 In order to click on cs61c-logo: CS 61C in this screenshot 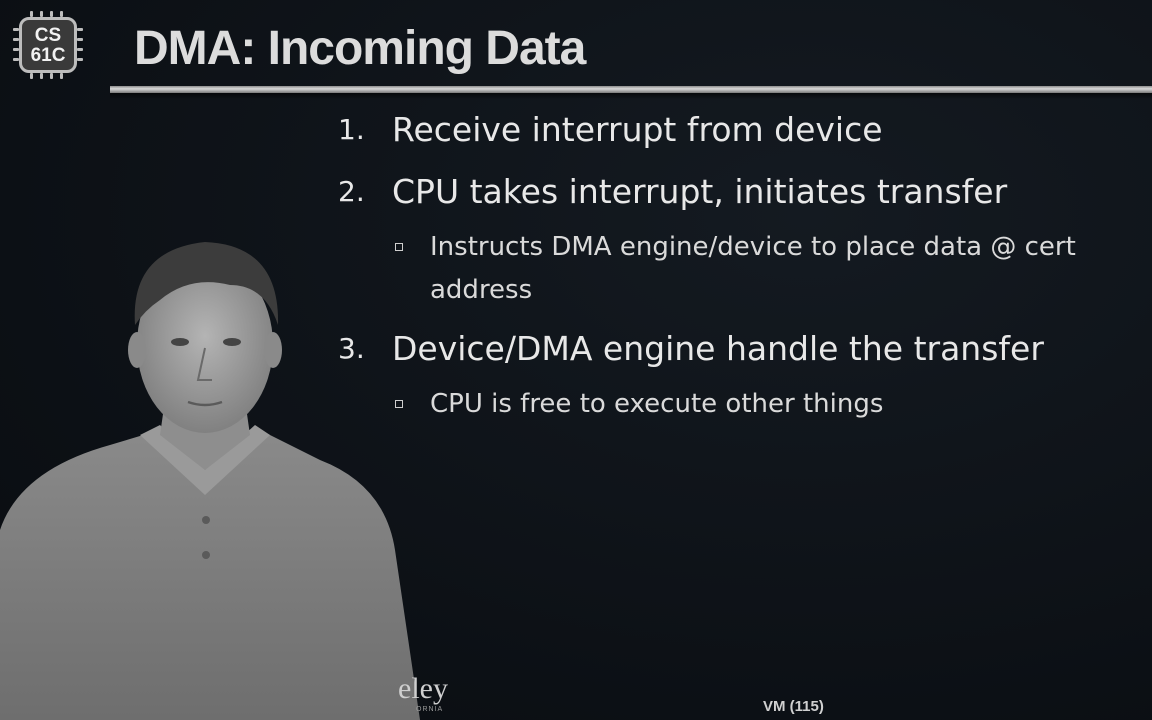, I will do `click(49, 46)`.